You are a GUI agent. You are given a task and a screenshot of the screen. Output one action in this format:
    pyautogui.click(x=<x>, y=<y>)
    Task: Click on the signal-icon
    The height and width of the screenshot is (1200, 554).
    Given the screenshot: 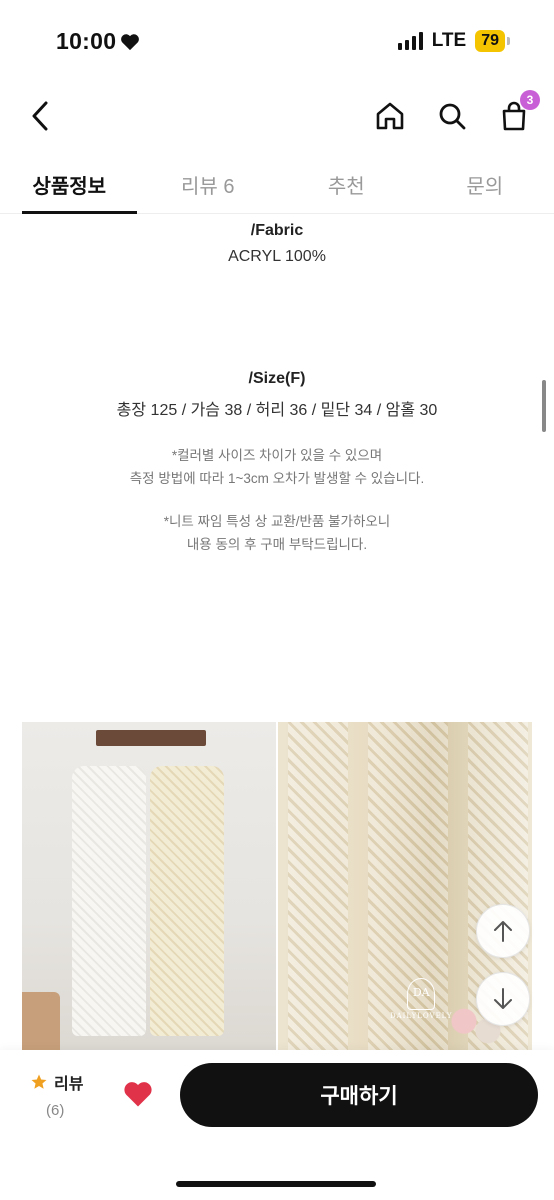 What is the action you would take?
    pyautogui.click(x=410, y=41)
    